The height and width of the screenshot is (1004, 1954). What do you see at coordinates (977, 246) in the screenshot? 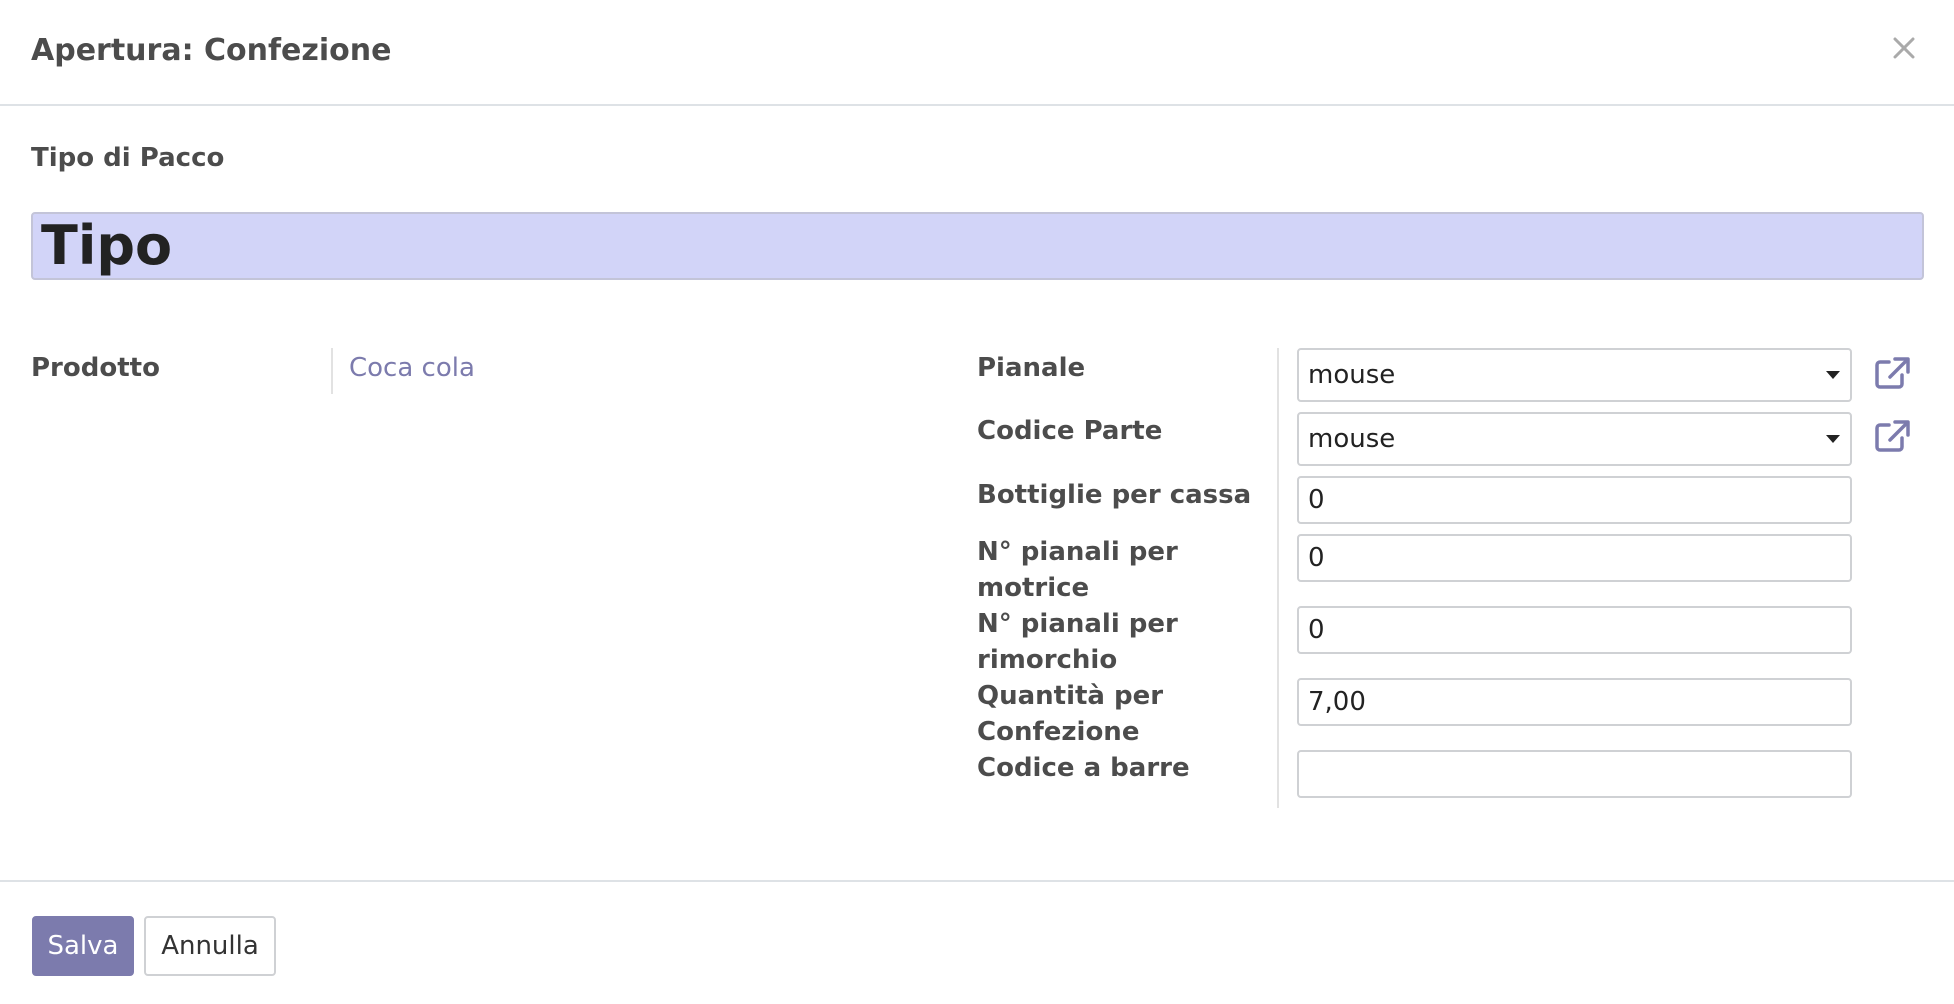
I see `name-input: Tipo` at bounding box center [977, 246].